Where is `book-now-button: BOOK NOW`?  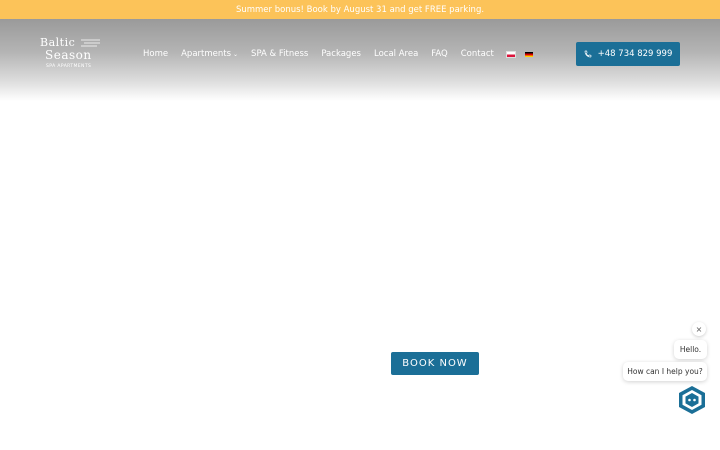 book-now-button: BOOK NOW is located at coordinates (435, 363).